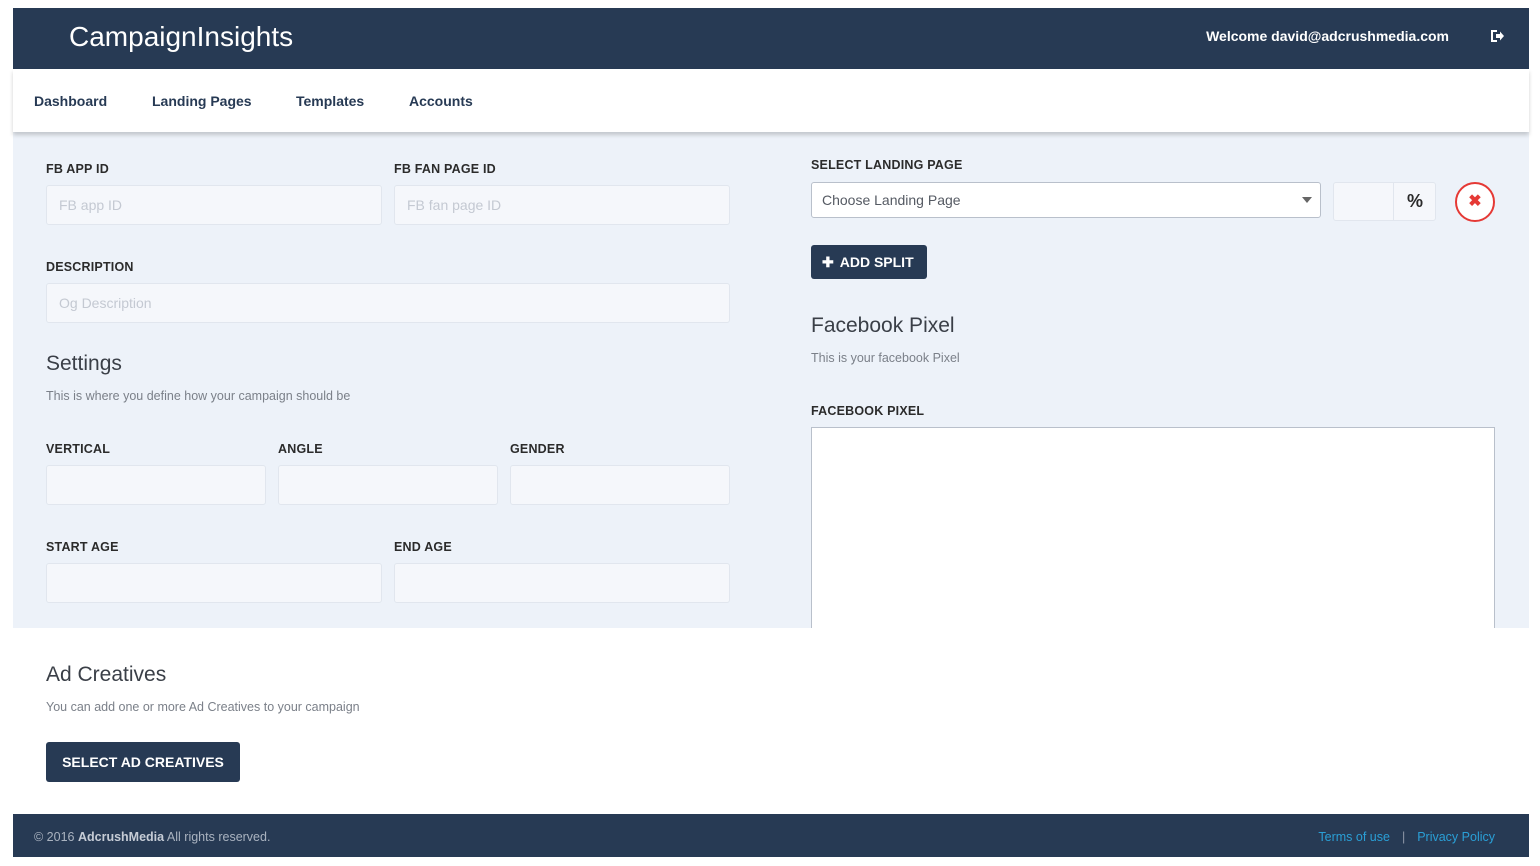 This screenshot has width=1540, height=866. What do you see at coordinates (1066, 200) in the screenshot?
I see `landing-page-select: Choose Landing Page` at bounding box center [1066, 200].